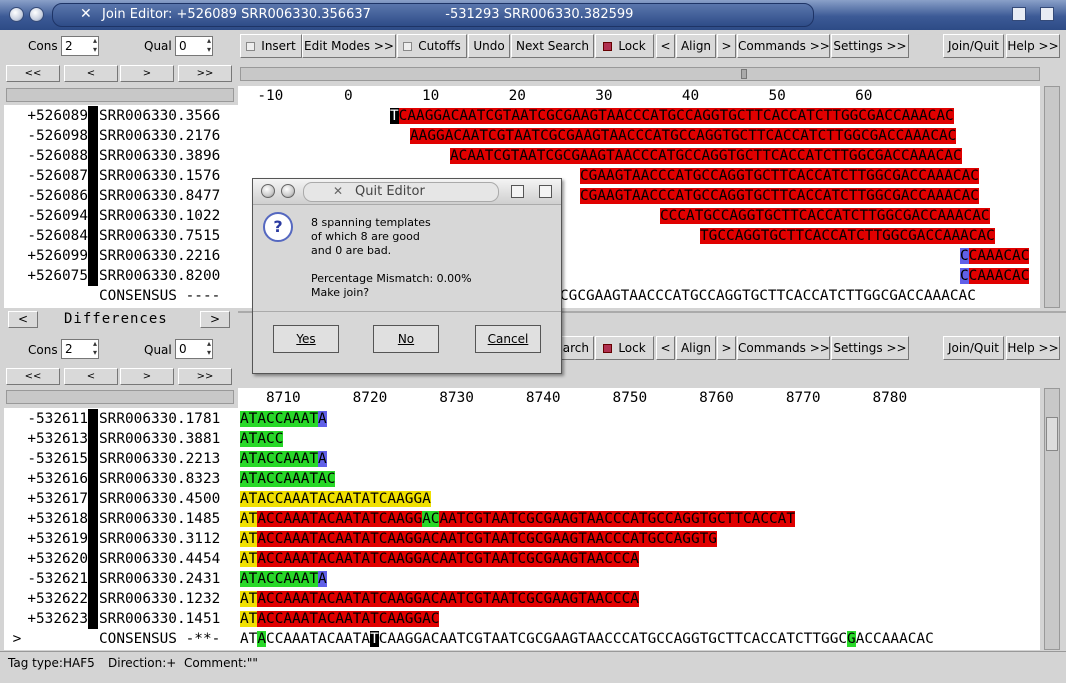 The width and height of the screenshot is (1066, 683). I want to click on sequence-read: ATACCAAATAC, so click(288, 479).